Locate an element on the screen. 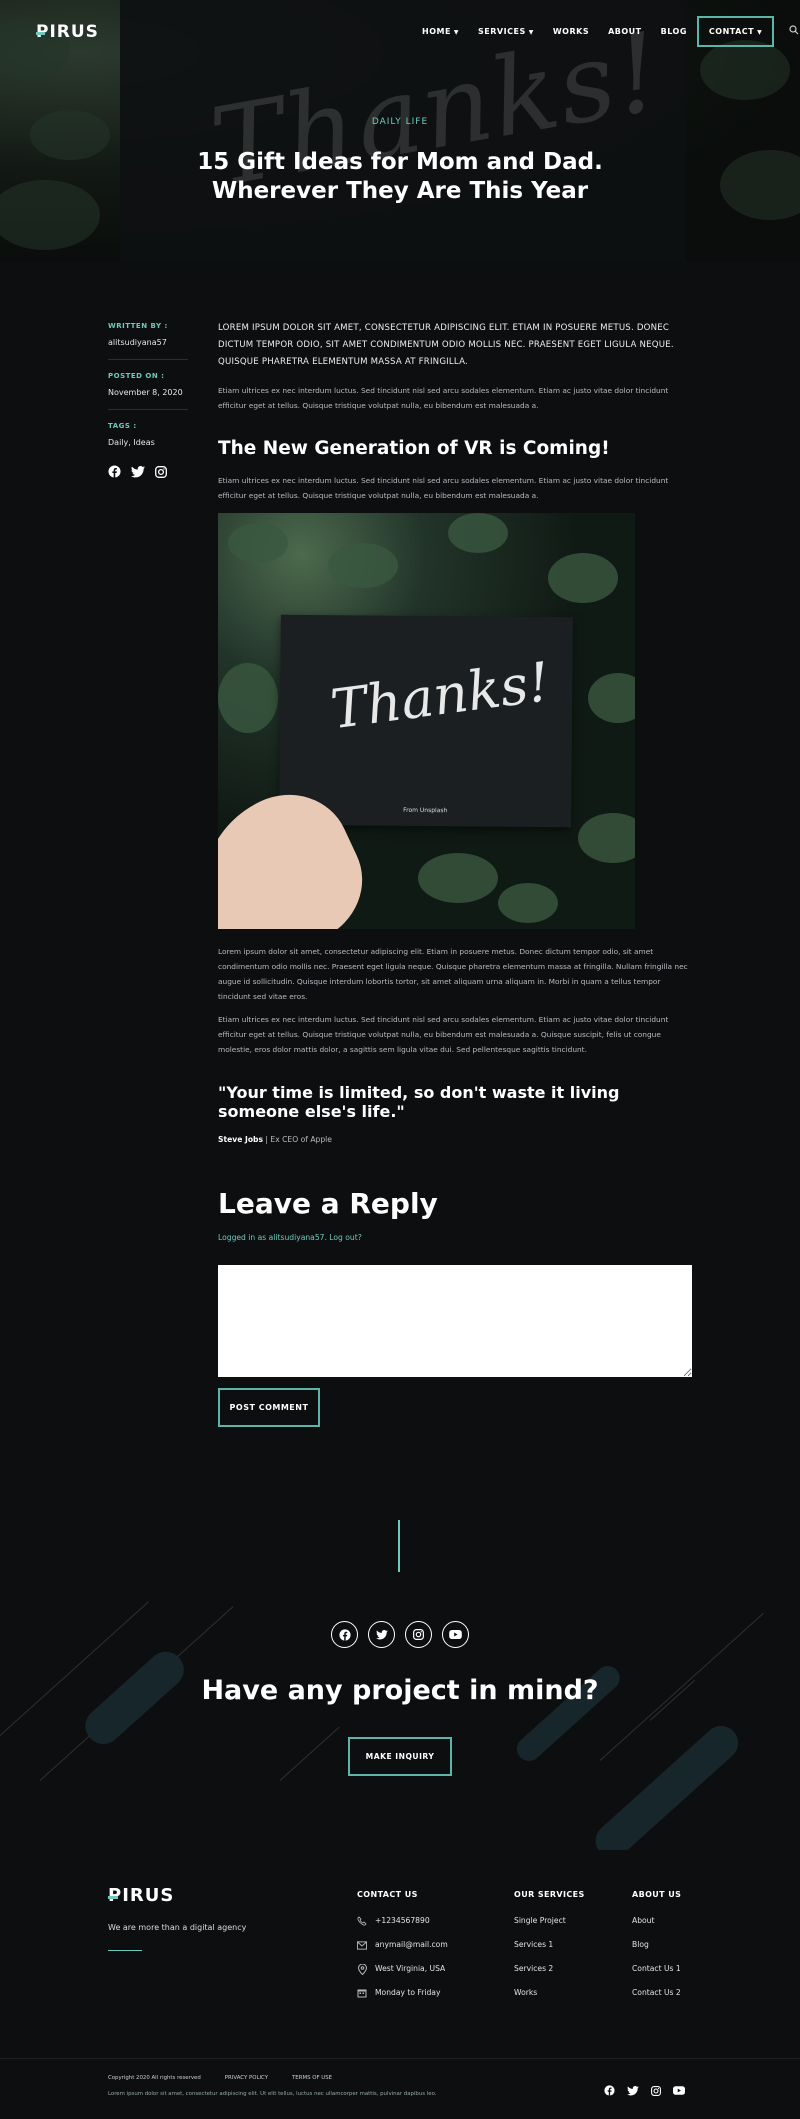 This screenshot has height=2119, width=800. footer-link: Contact Us 2 is located at coordinates (656, 2000).